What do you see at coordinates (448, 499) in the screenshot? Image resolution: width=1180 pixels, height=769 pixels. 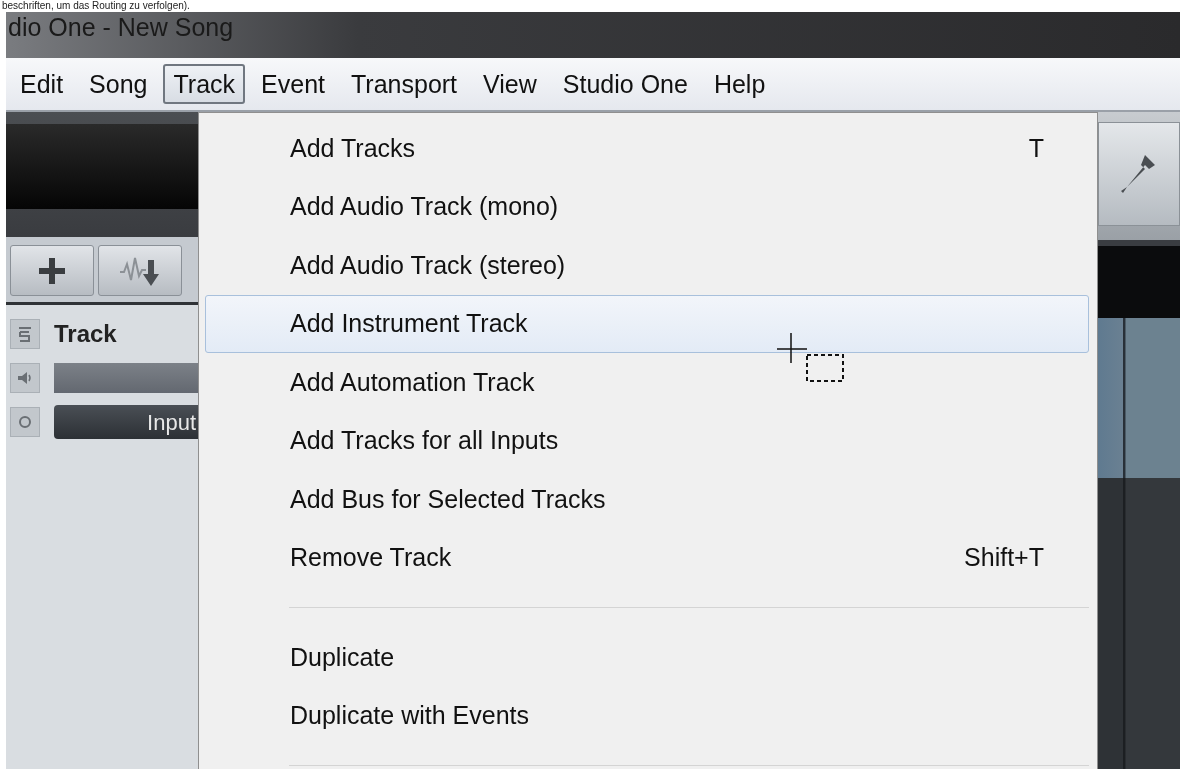 I see `menu-item-label: Add Bus for Selected Tracks` at bounding box center [448, 499].